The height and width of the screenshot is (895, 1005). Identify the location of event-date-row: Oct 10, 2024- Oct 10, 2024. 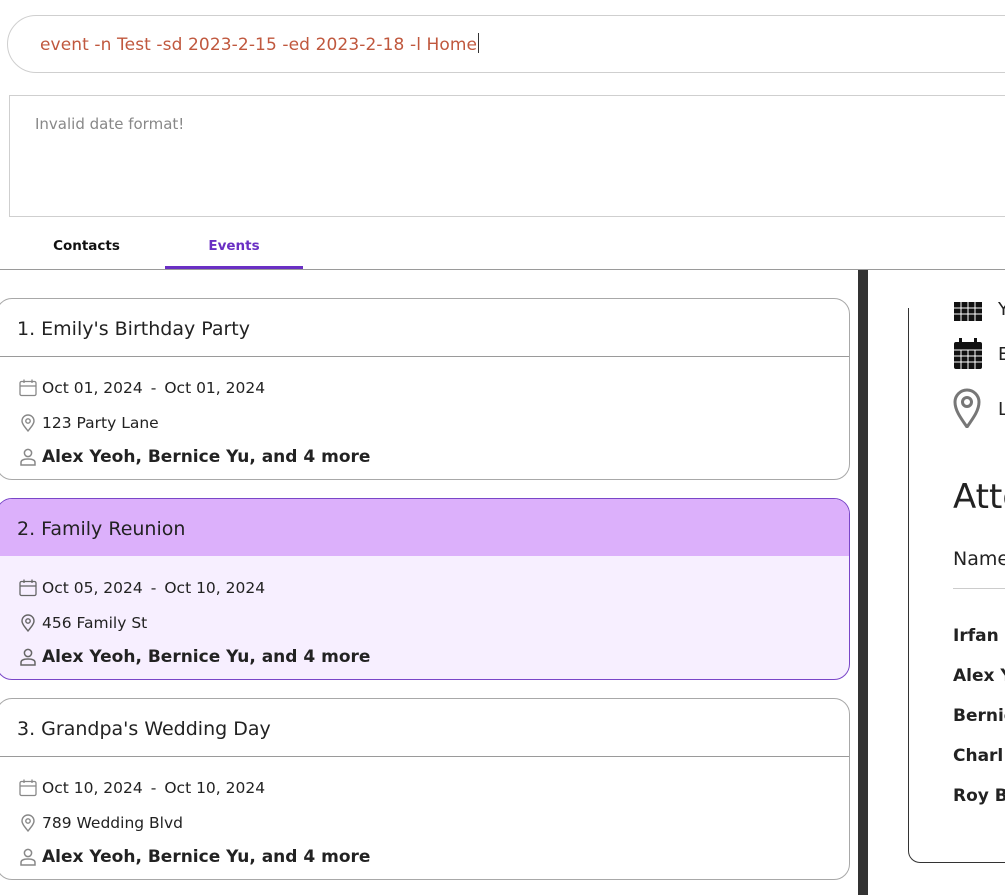
(141, 788).